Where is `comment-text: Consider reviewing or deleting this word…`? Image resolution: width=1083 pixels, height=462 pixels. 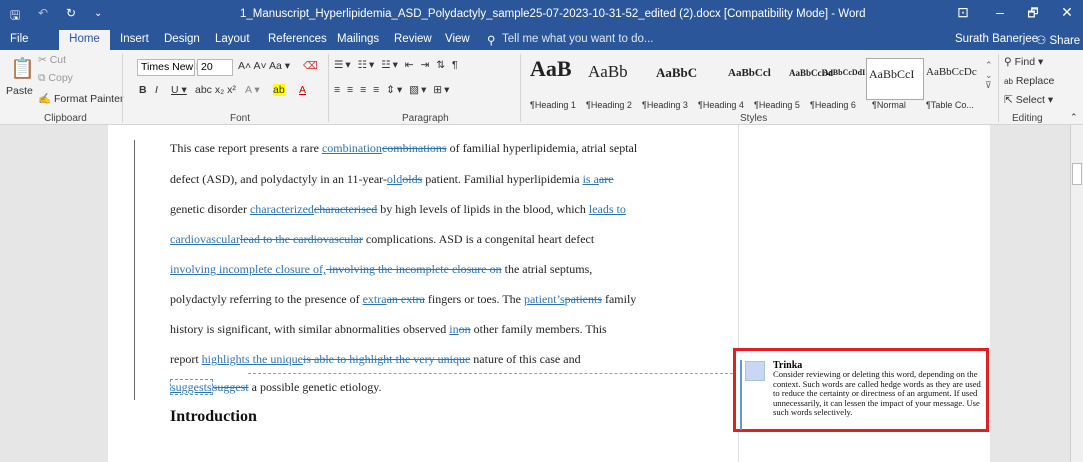 comment-text: Consider reviewing or deleting this word… is located at coordinates (877, 393).